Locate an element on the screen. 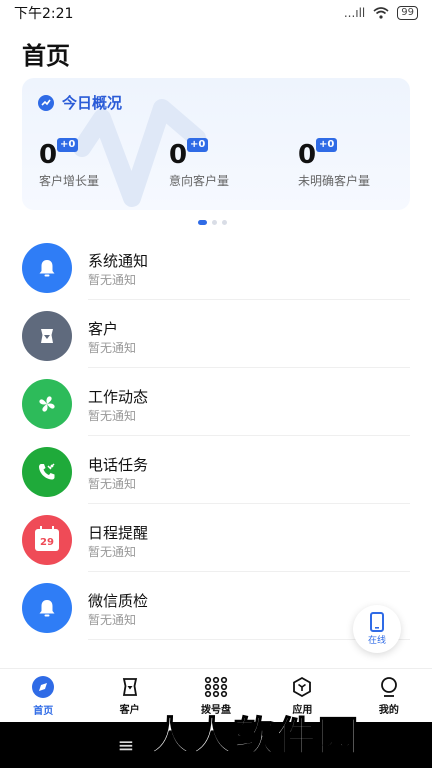 This screenshot has height=768, width=432. calendar-day: 29 is located at coordinates (47, 542).